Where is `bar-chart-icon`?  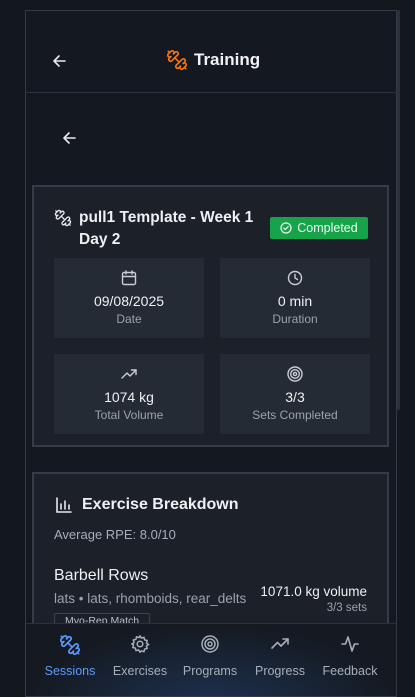
bar-chart-icon is located at coordinates (64, 505).